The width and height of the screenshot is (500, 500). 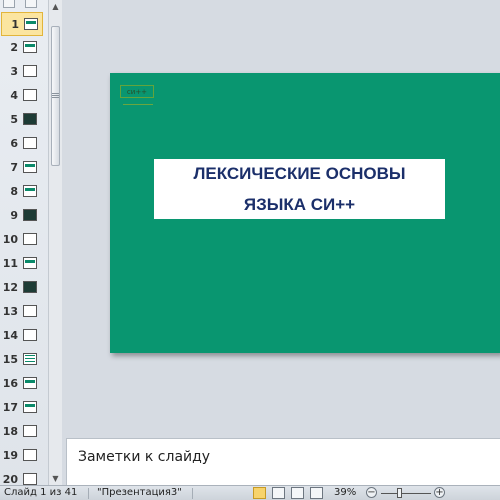 I want to click on slide-thumbnail: 18, so click(x=24, y=432).